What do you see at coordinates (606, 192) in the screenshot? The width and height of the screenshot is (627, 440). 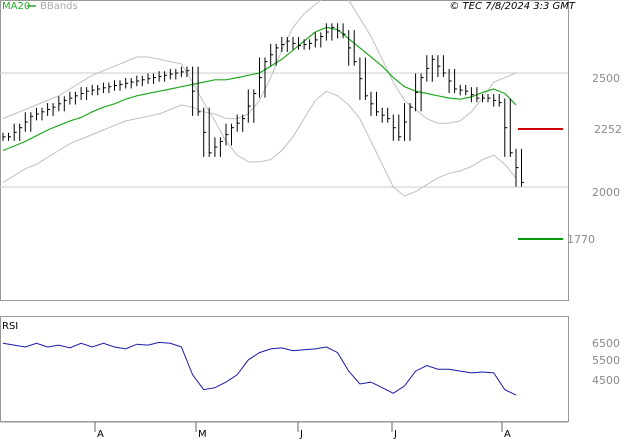 I see `y-tick-2000: 2000` at bounding box center [606, 192].